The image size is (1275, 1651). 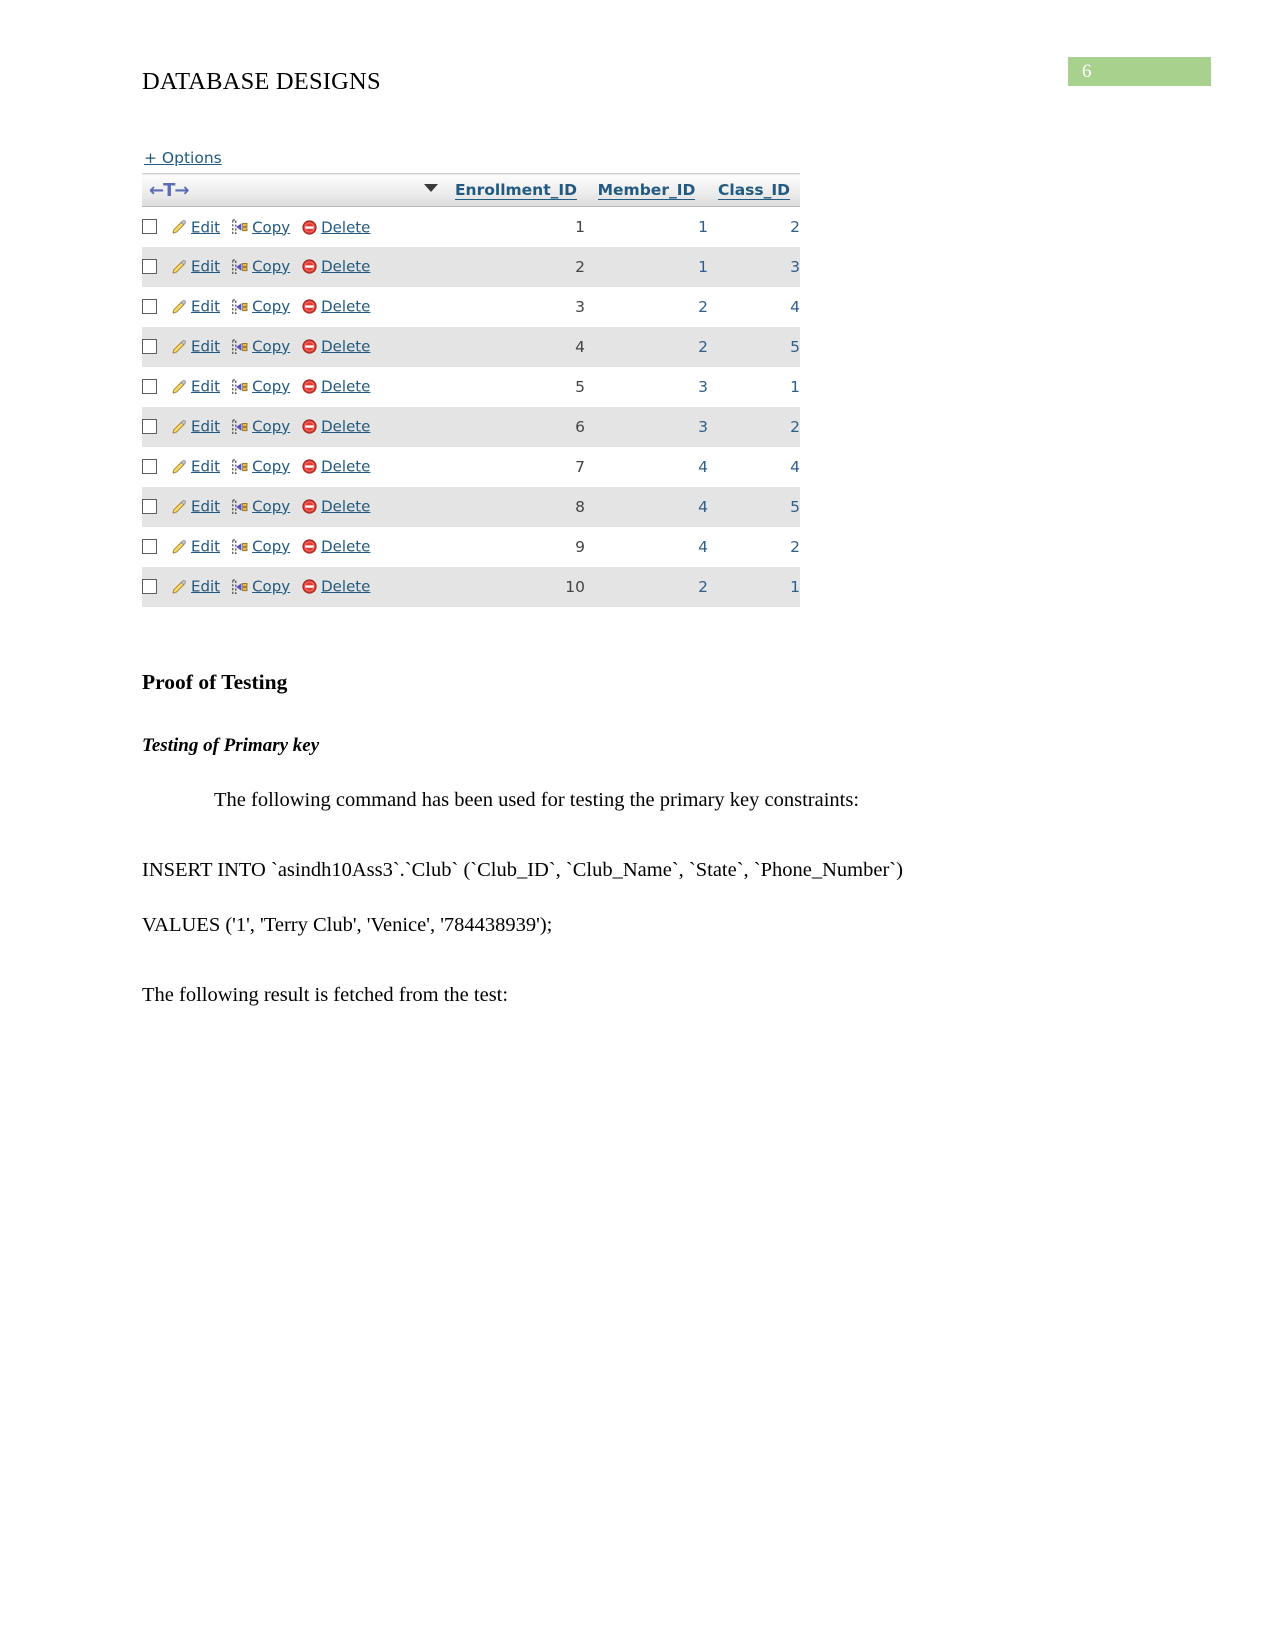 What do you see at coordinates (516, 190) in the screenshot?
I see `column-header-enrollment-id: Enrollment_ID` at bounding box center [516, 190].